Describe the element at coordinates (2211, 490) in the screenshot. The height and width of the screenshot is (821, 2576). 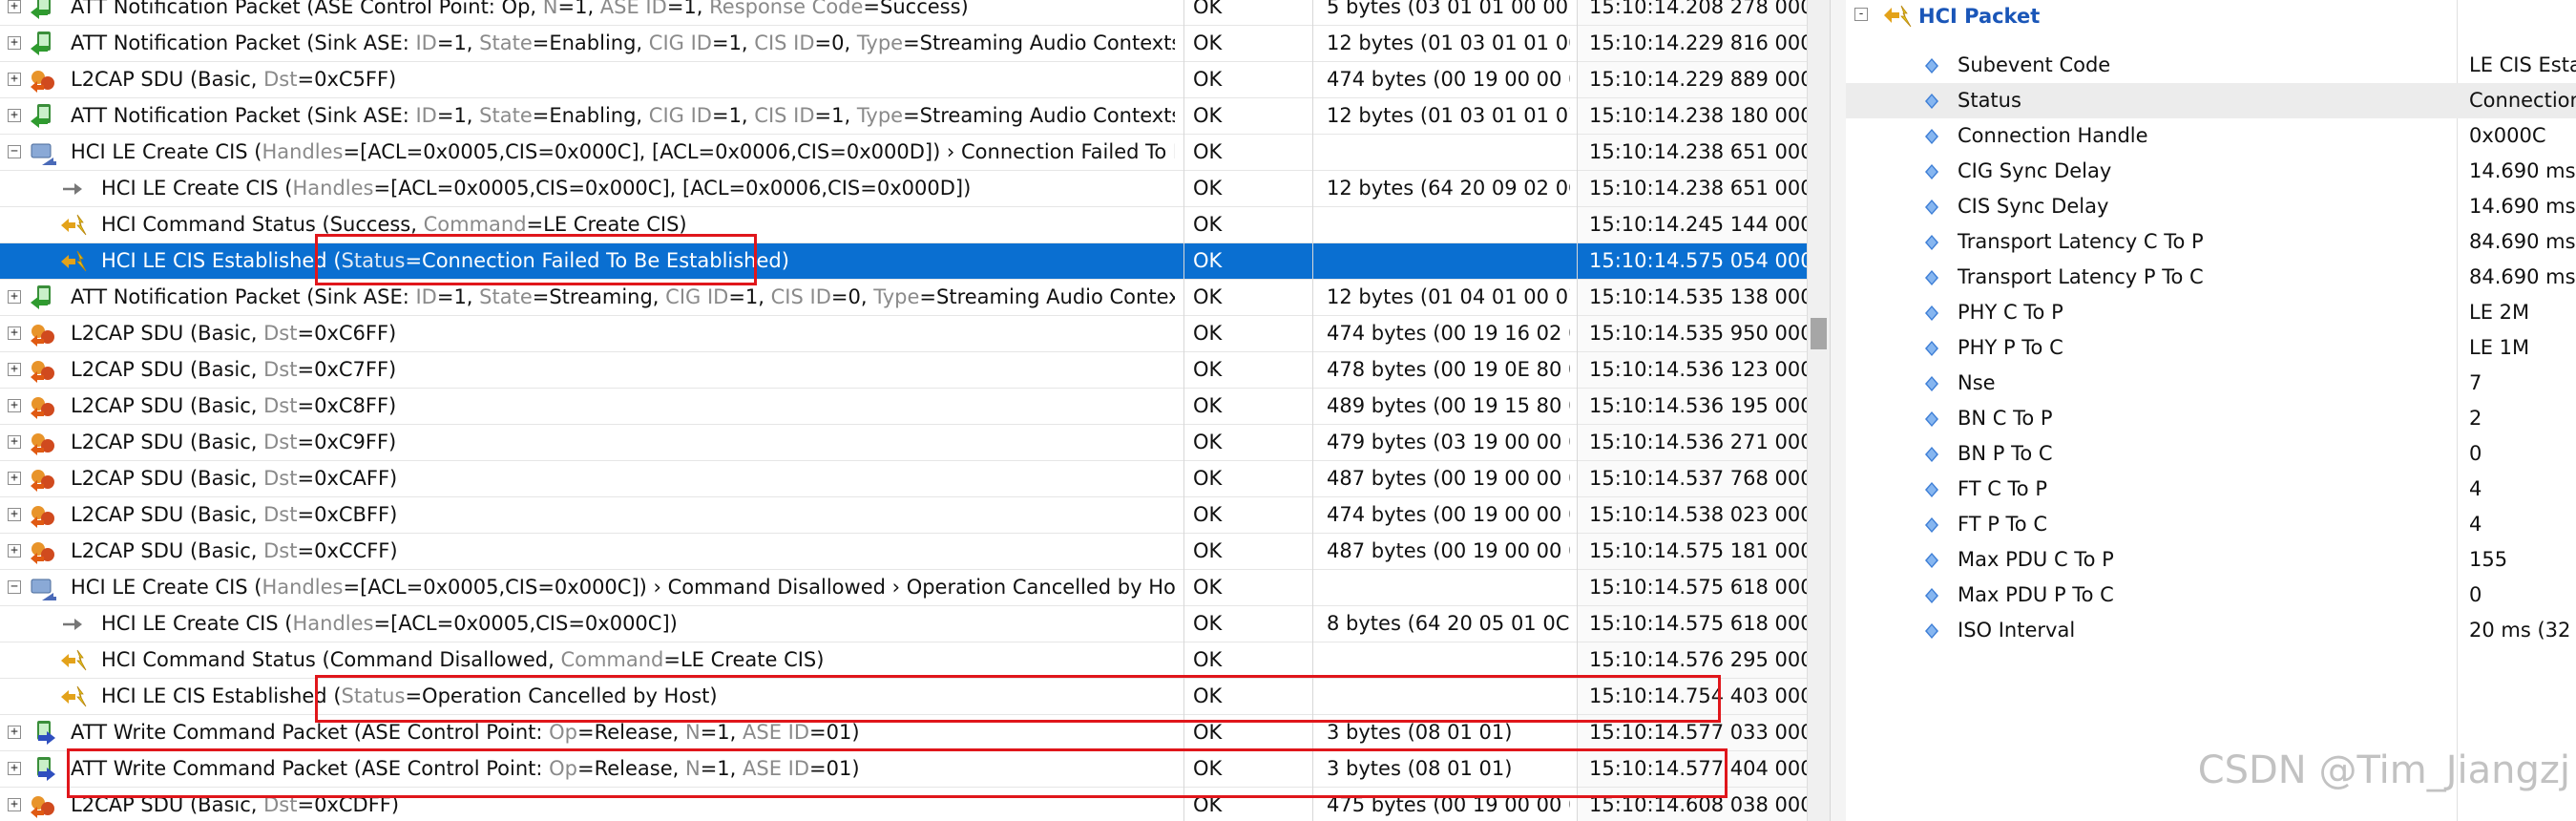
I see `detail-field-row: FT C To P 4` at that location.